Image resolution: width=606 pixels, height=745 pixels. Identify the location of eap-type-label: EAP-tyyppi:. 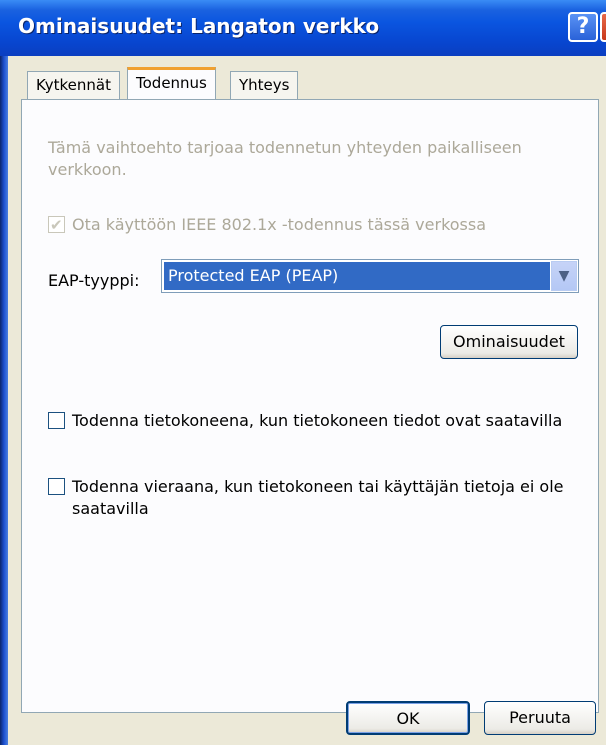
(94, 280).